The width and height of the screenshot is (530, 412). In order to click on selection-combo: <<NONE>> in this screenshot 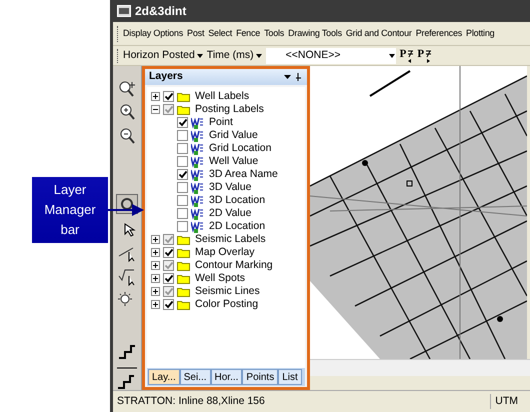, I will do `click(331, 56)`.